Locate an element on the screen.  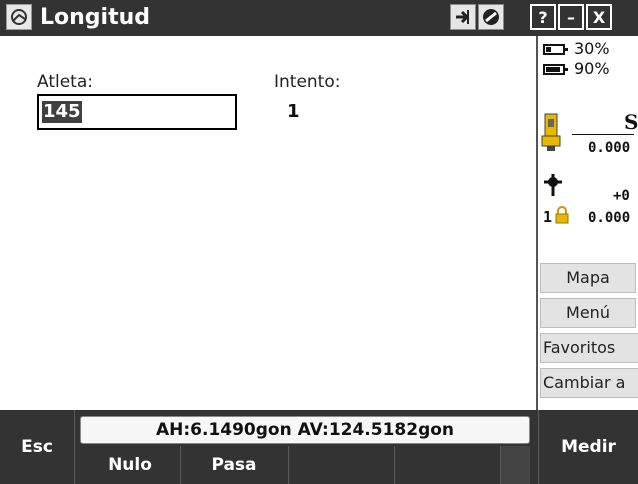
attempt-label: Intento: is located at coordinates (307, 82).